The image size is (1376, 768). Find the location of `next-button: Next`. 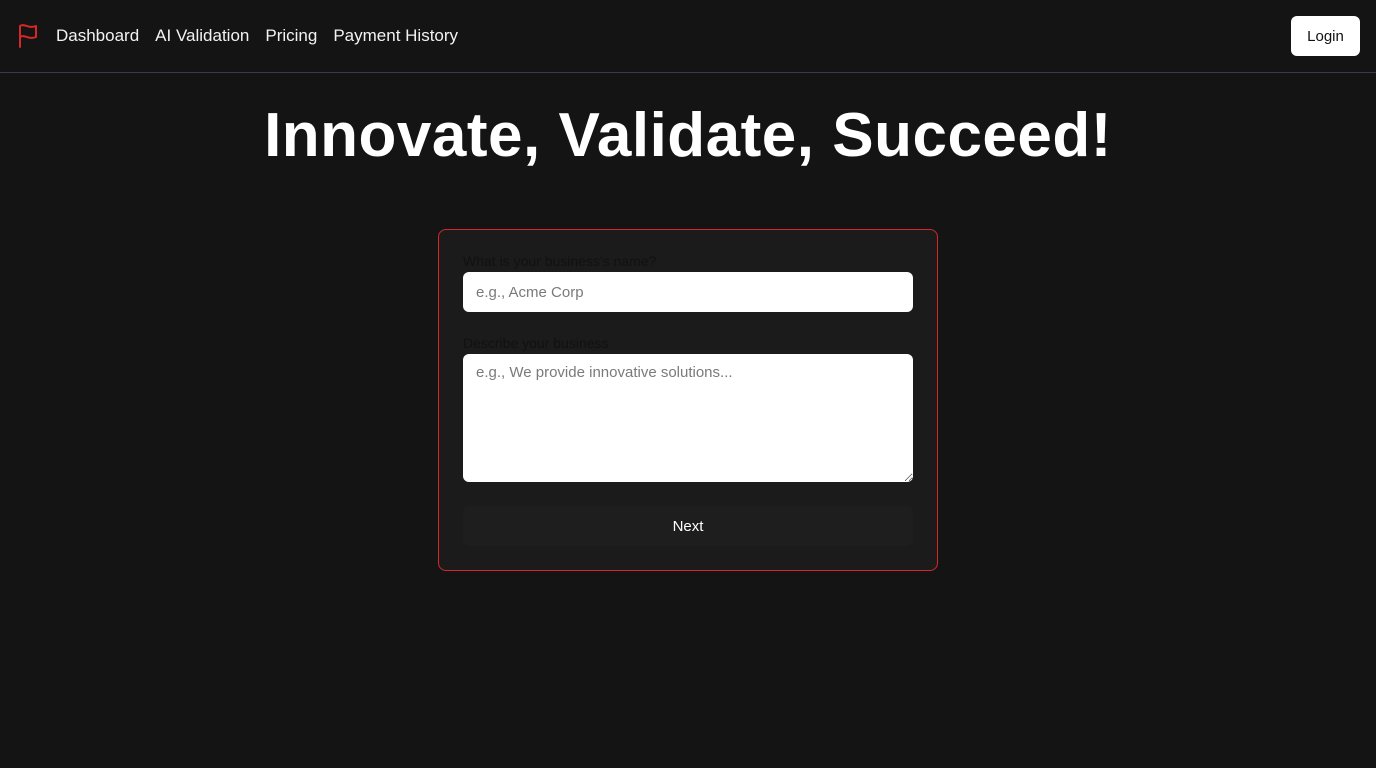

next-button: Next is located at coordinates (688, 526).